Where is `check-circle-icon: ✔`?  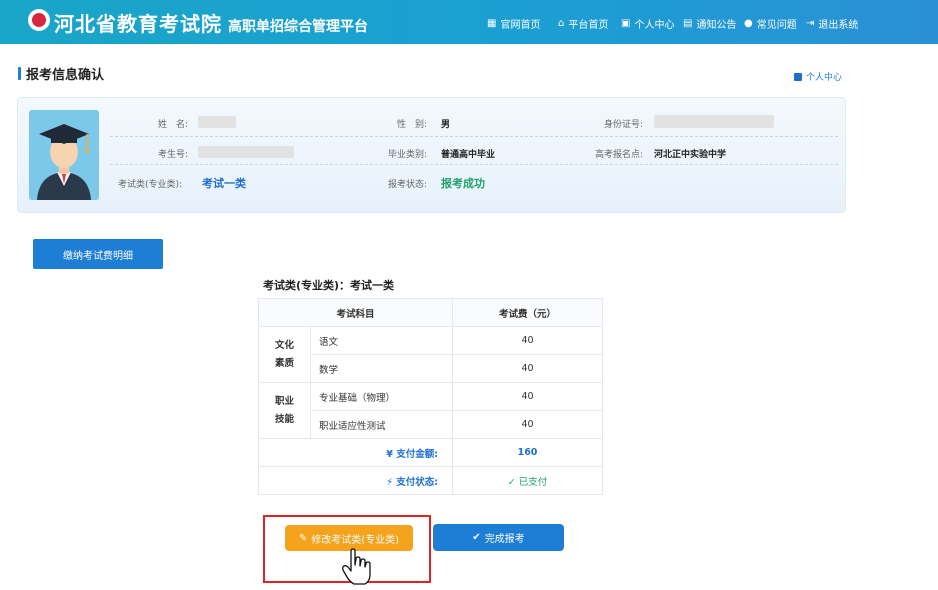 check-circle-icon: ✔ is located at coordinates (476, 537).